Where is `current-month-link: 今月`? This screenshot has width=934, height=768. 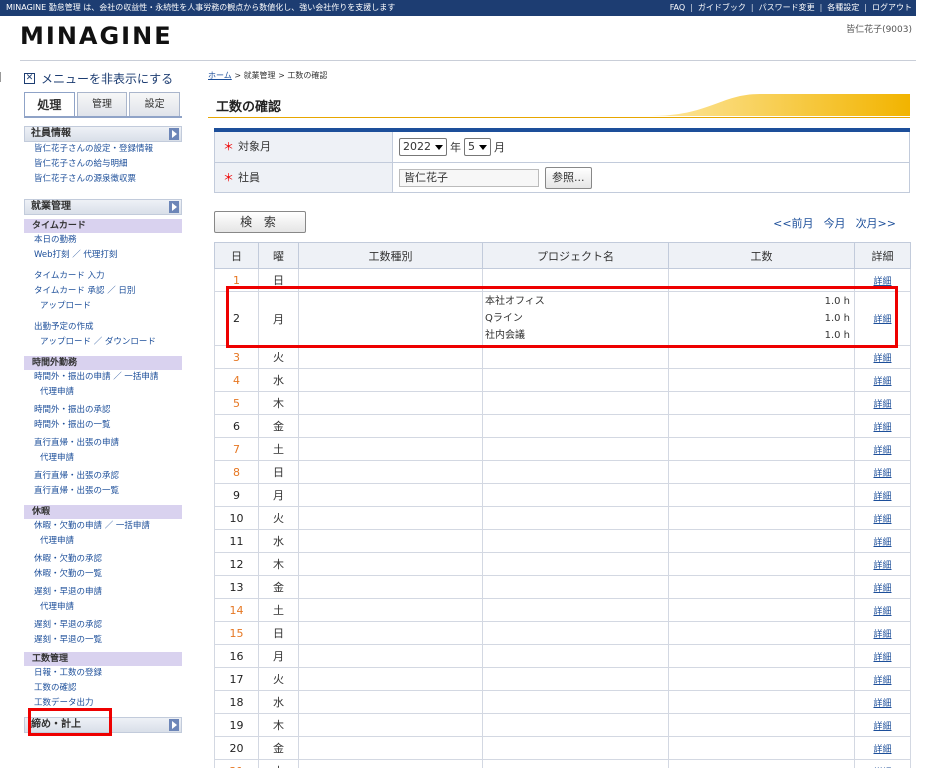
current-month-link: 今月 is located at coordinates (835, 223).